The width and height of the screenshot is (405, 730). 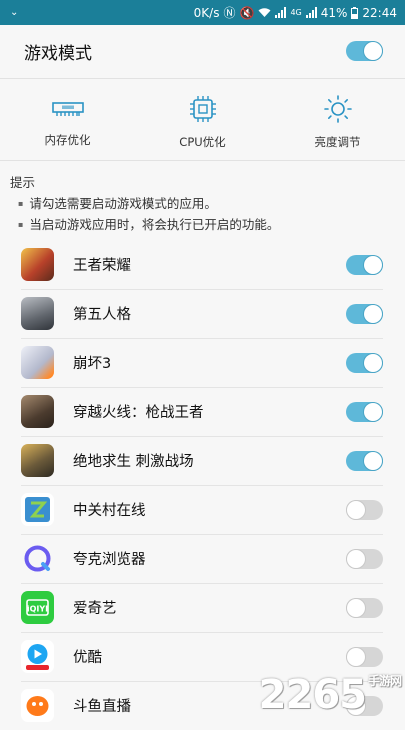 I want to click on tool-label: CPU优化, so click(x=202, y=142).